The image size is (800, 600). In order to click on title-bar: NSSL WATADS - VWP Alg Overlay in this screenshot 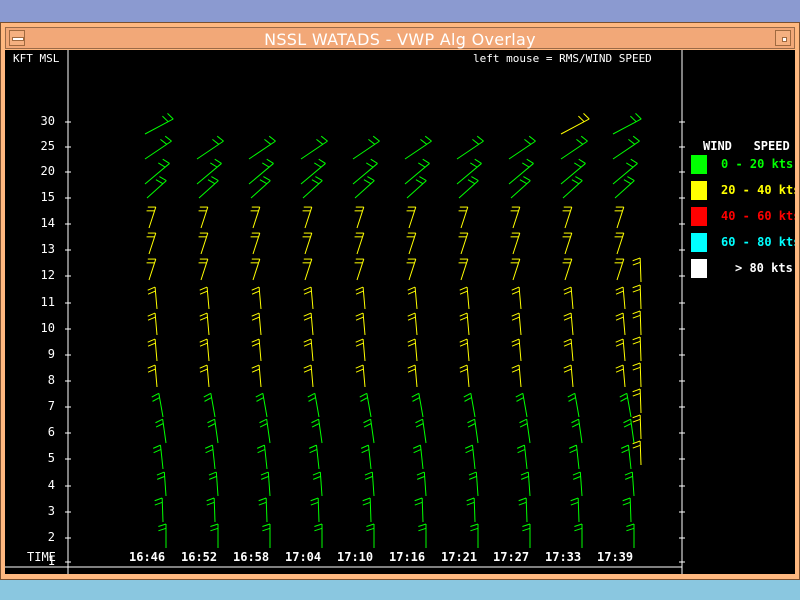, I will do `click(400, 38)`.